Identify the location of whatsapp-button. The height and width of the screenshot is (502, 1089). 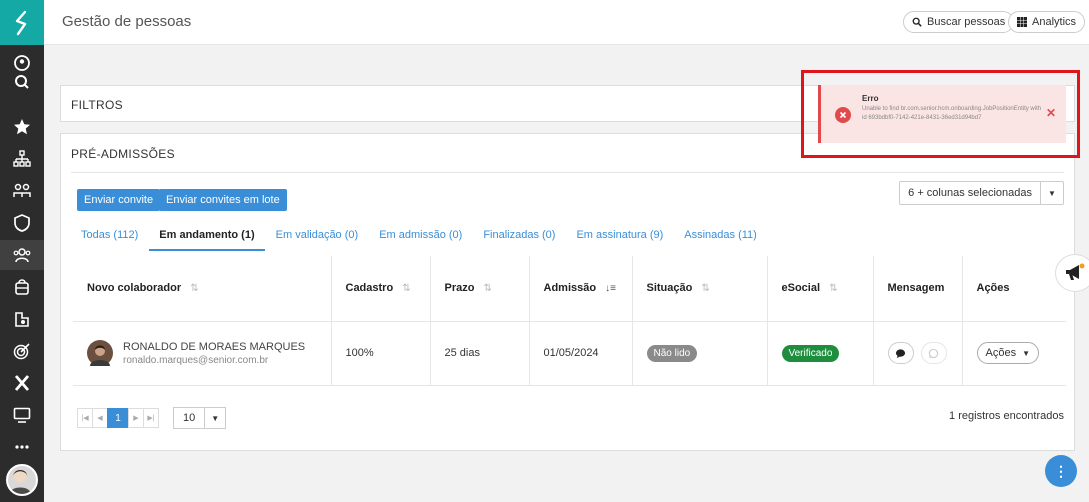
(933, 353).